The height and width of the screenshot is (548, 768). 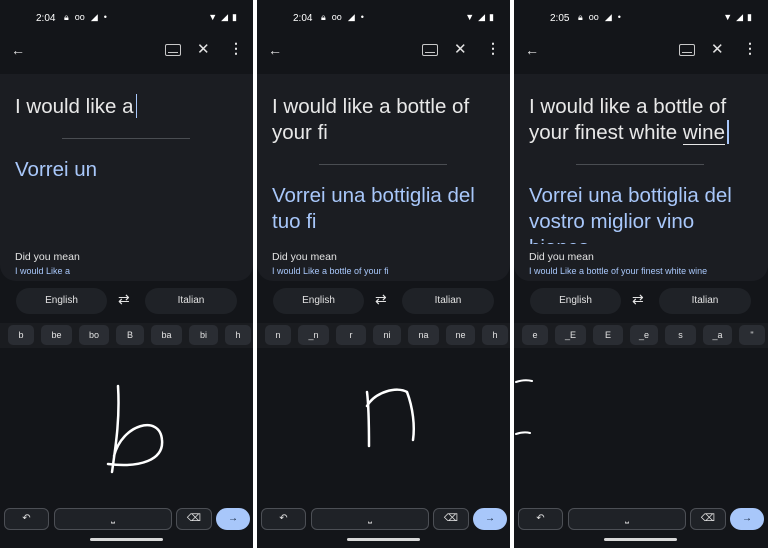 What do you see at coordinates (641, 53) in the screenshot?
I see `top-app-bar: ← ✕ ⋮` at bounding box center [641, 53].